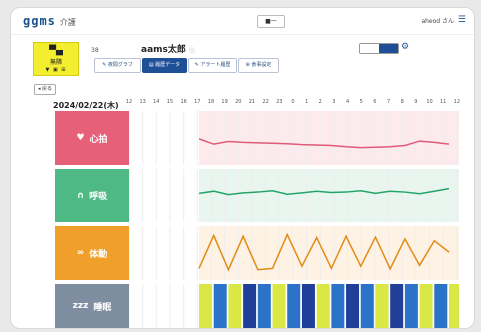  I want to click on tab-history-data: ▤ 履歴データ, so click(164, 65).